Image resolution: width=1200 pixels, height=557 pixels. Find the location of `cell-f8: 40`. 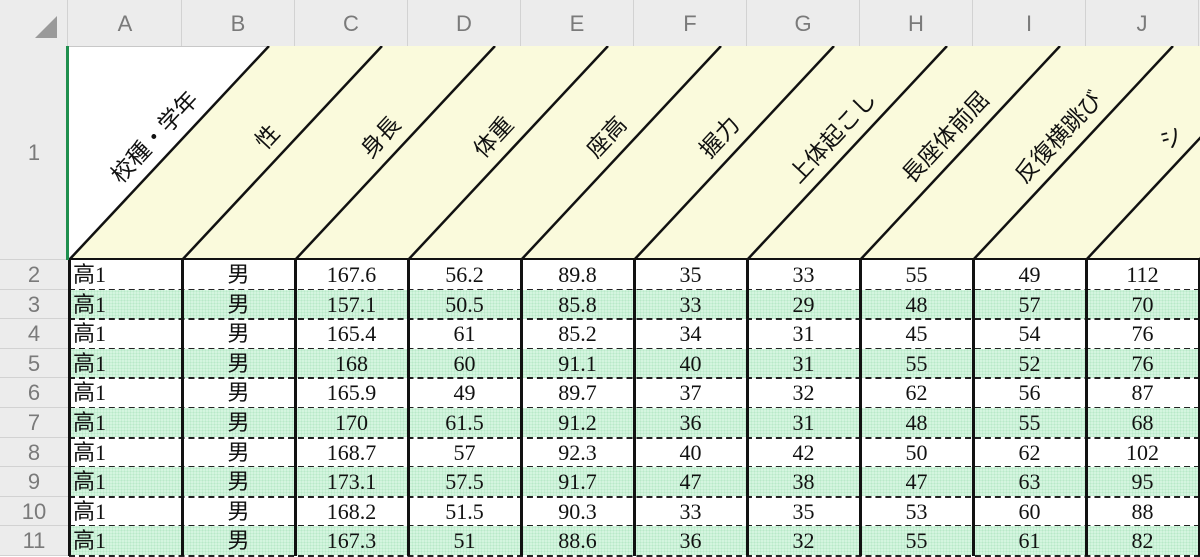

cell-f8: 40 is located at coordinates (690, 453).